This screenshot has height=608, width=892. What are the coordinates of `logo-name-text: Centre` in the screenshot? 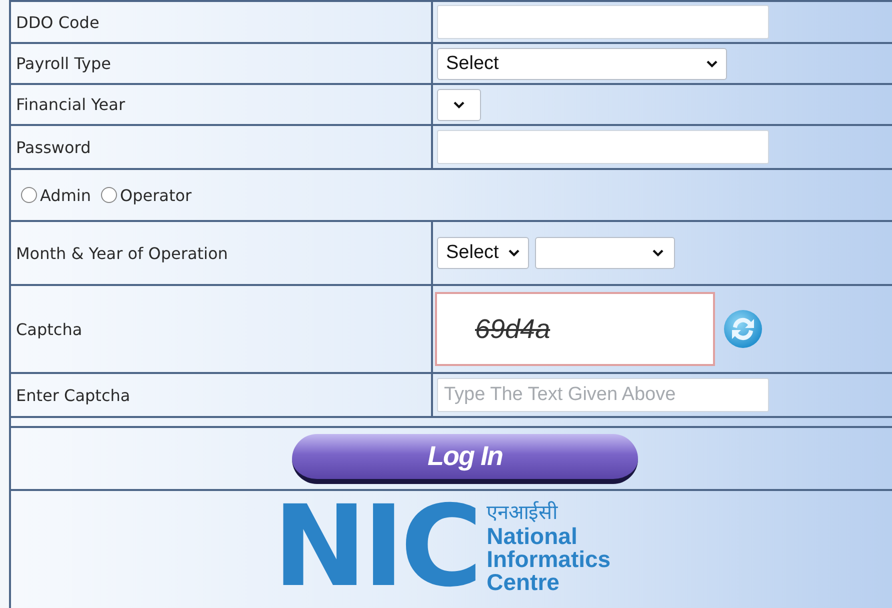 It's located at (523, 582).